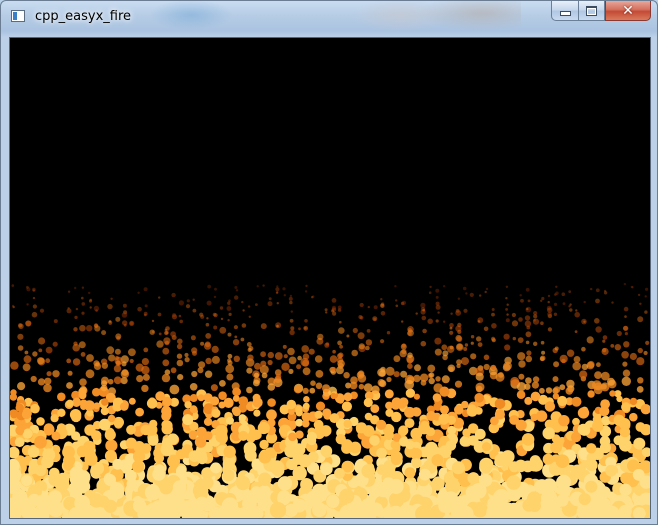  Describe the element at coordinates (18, 16) in the screenshot. I see `app-window-icon` at that location.